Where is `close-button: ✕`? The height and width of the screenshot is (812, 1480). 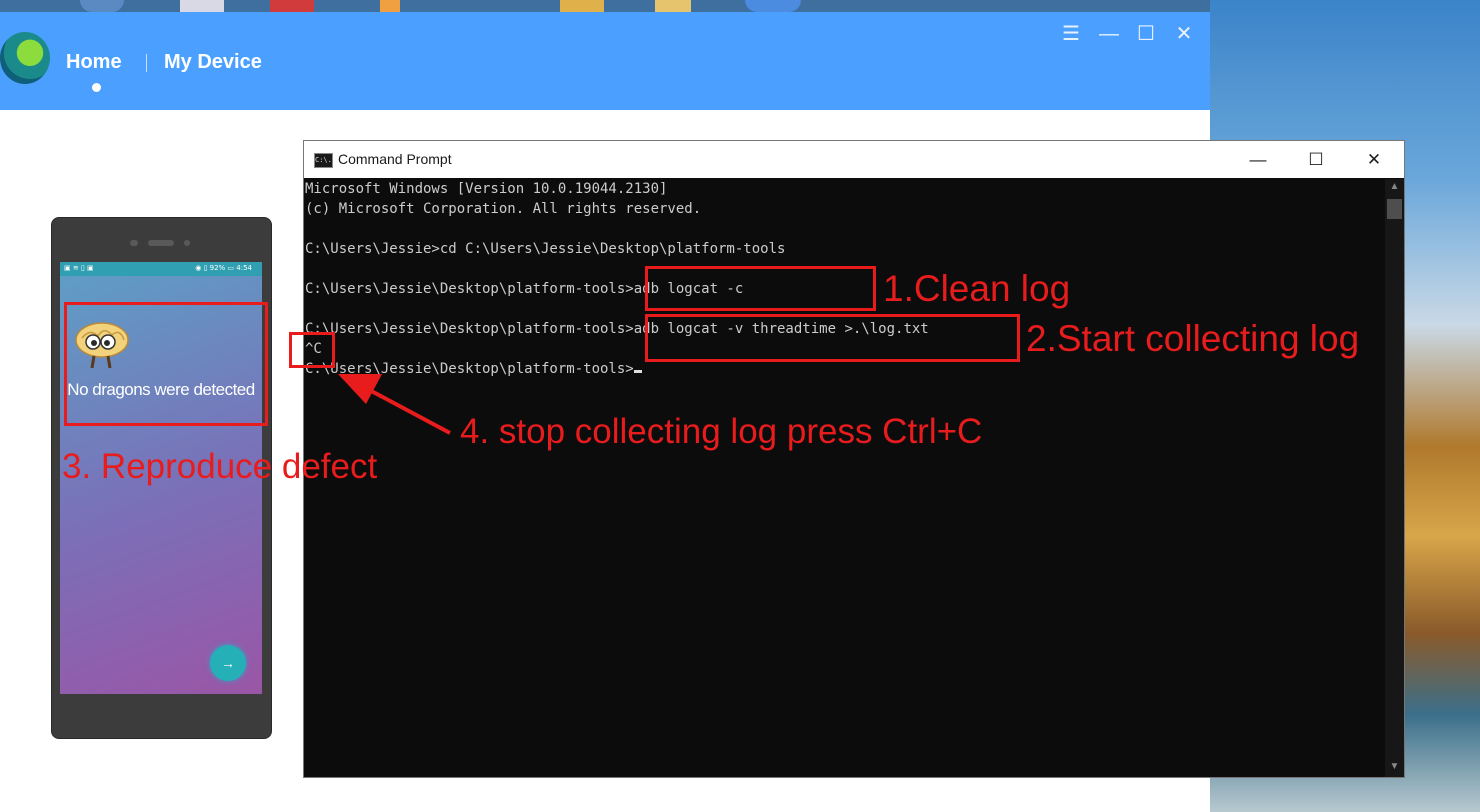 close-button: ✕ is located at coordinates (1184, 34).